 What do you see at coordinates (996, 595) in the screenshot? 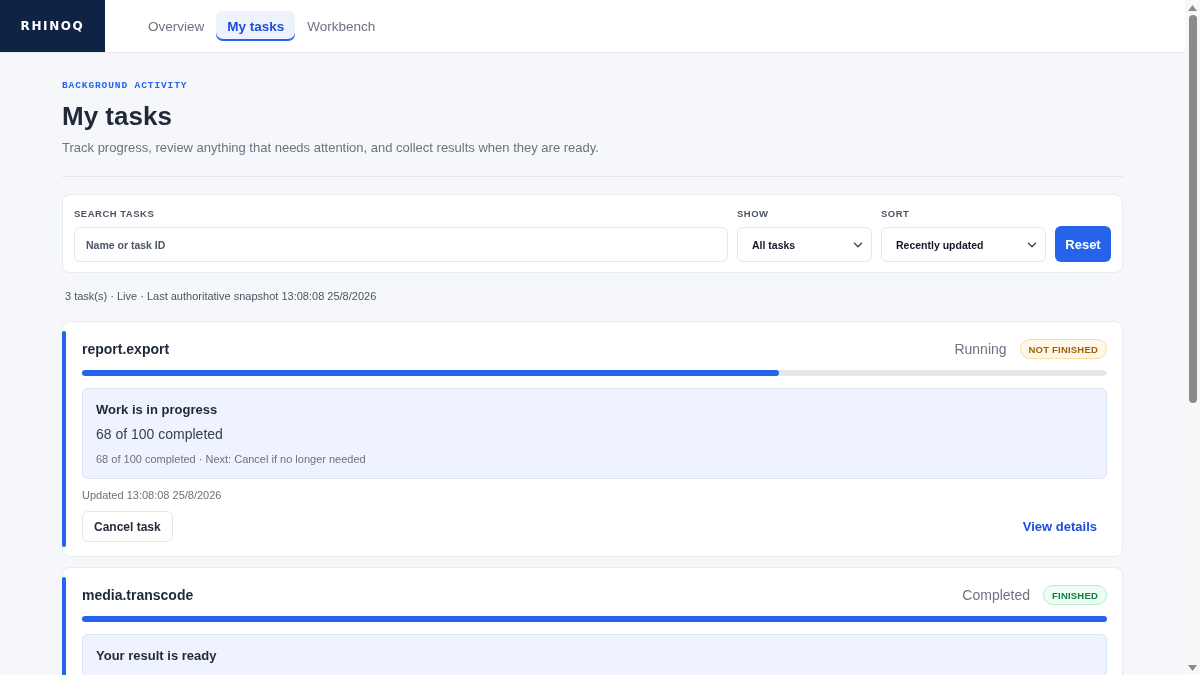
I see `status-text: Completed` at bounding box center [996, 595].